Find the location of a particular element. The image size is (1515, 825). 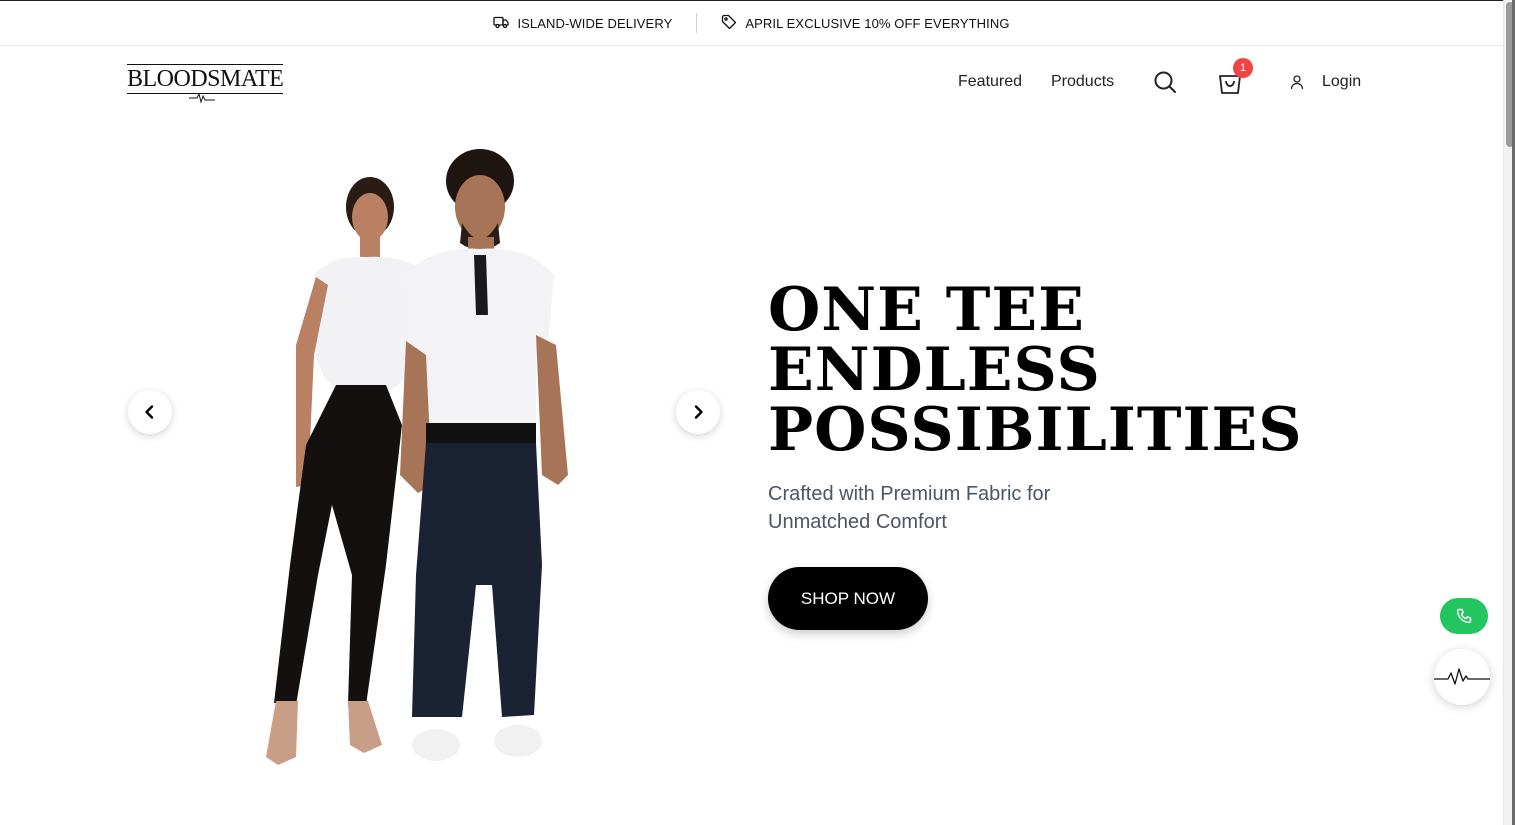

carousel-next-button is located at coordinates (698, 412).